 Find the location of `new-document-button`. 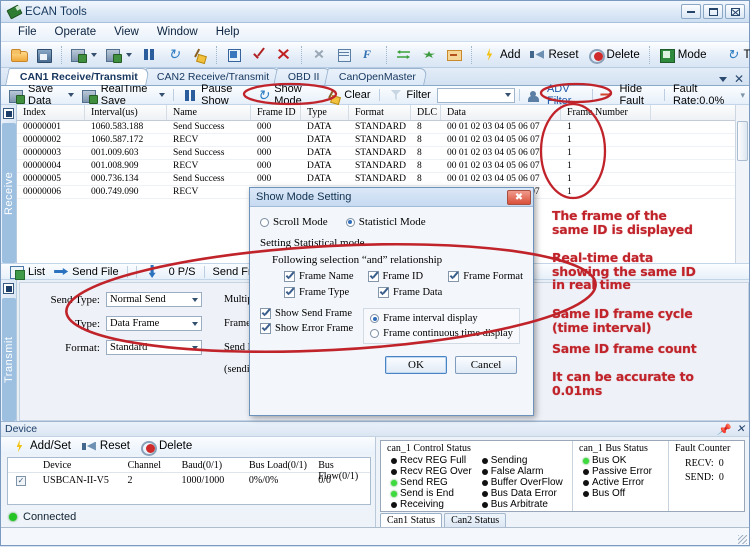

new-document-button is located at coordinates (234, 54).